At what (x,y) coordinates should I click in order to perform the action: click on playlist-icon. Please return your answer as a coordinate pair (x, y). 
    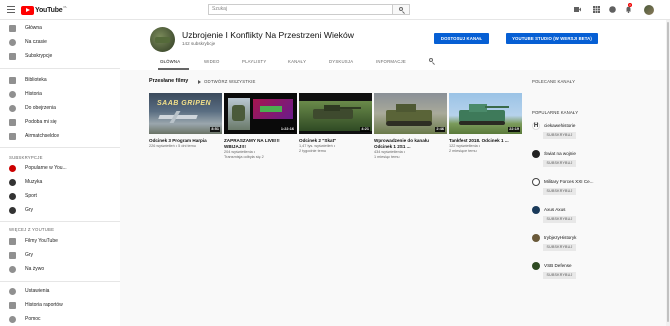
    Looking at the image, I should click on (12, 136).